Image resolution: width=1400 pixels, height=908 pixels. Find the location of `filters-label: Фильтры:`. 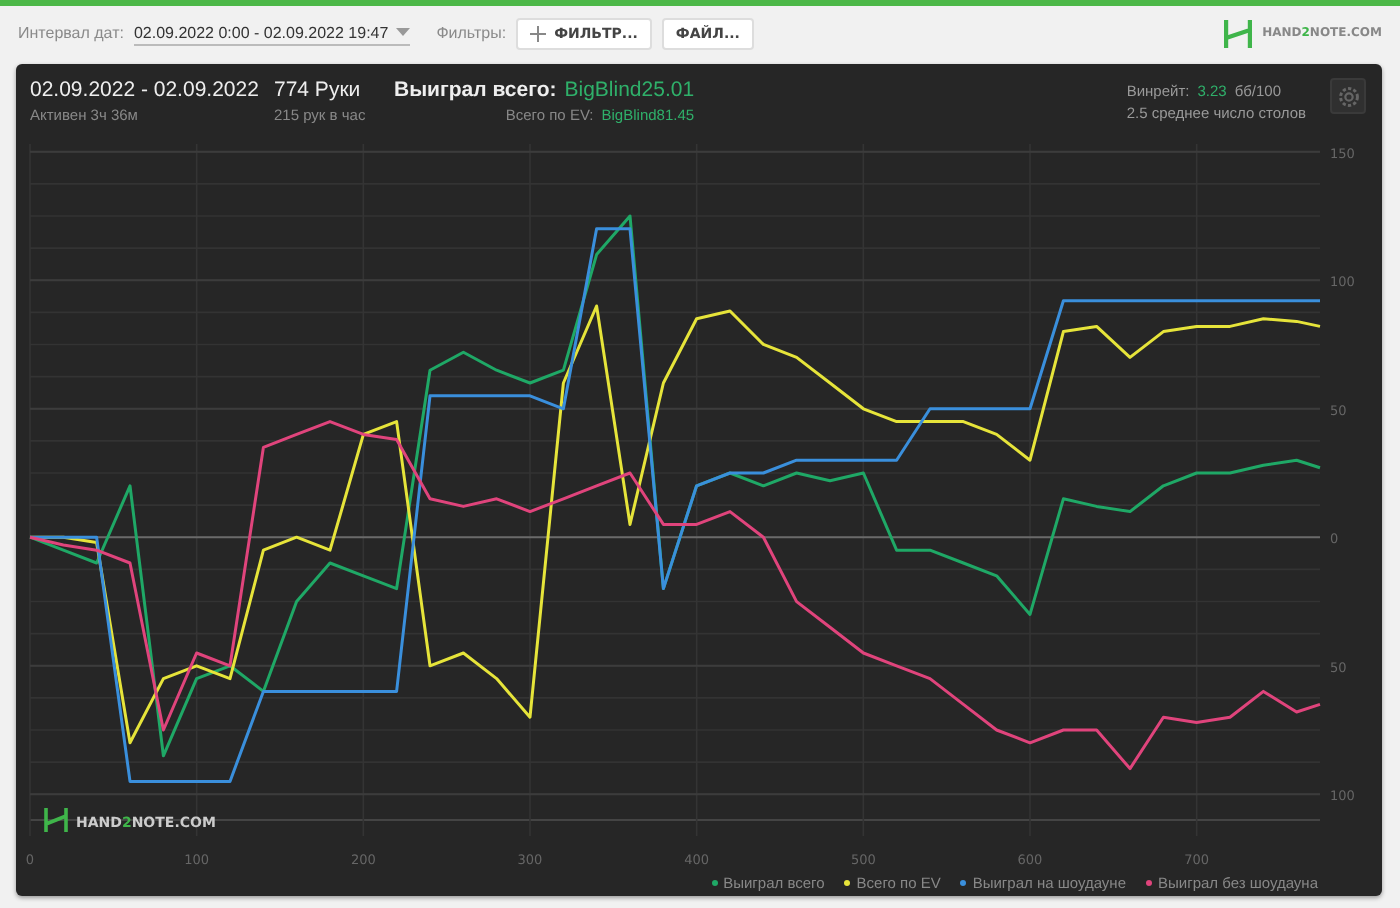

filters-label: Фильтры: is located at coordinates (471, 33).